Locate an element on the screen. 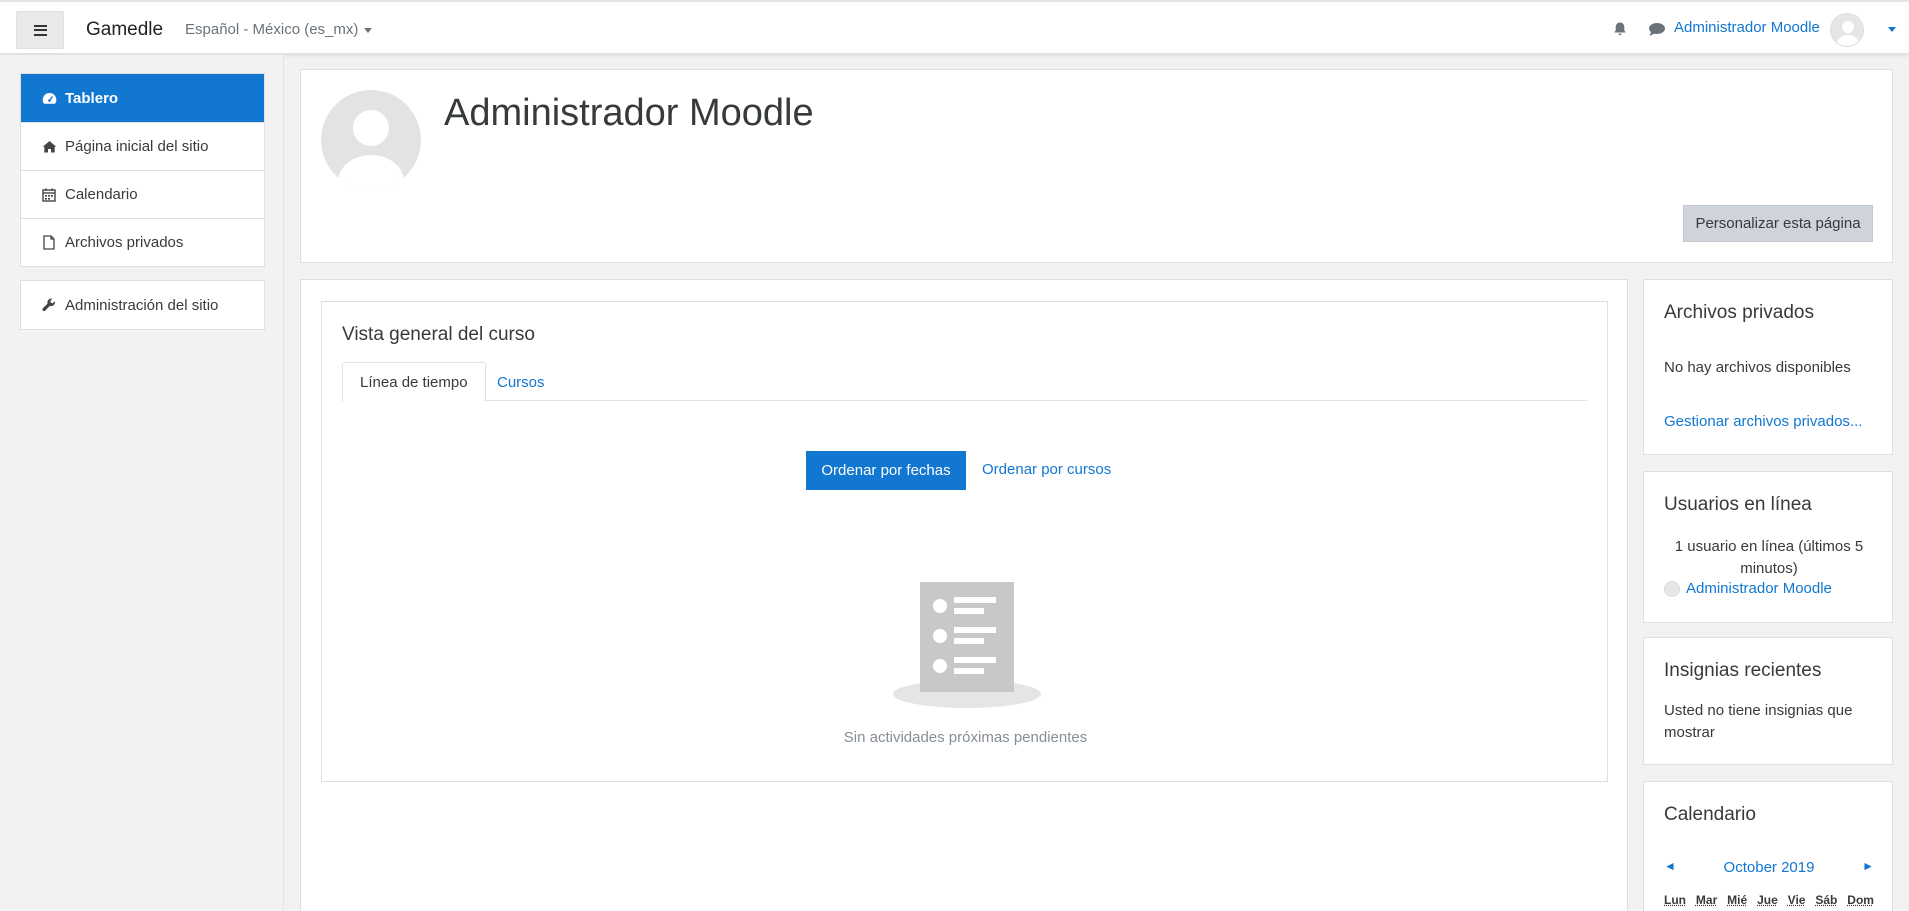 The height and width of the screenshot is (911, 1909). no-files-text: No hay archivos disponibles is located at coordinates (1757, 368).